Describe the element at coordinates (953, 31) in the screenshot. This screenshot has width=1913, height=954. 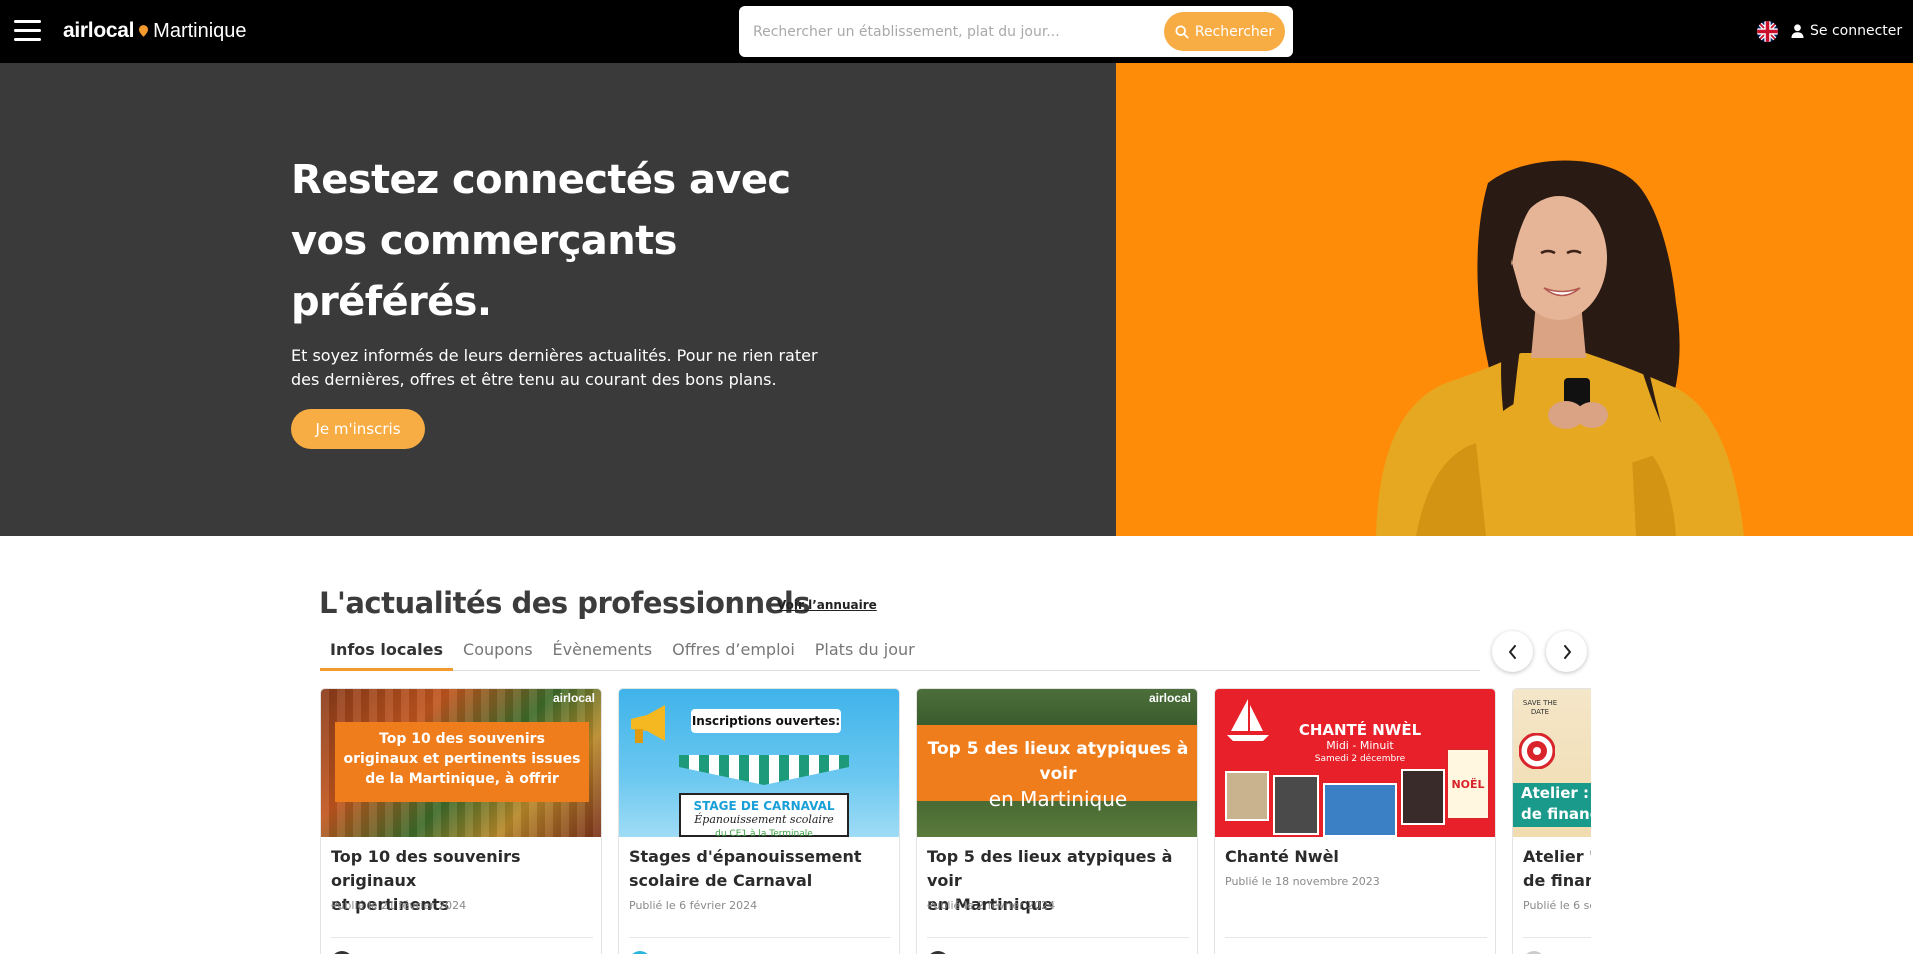
I see `search-input` at that location.